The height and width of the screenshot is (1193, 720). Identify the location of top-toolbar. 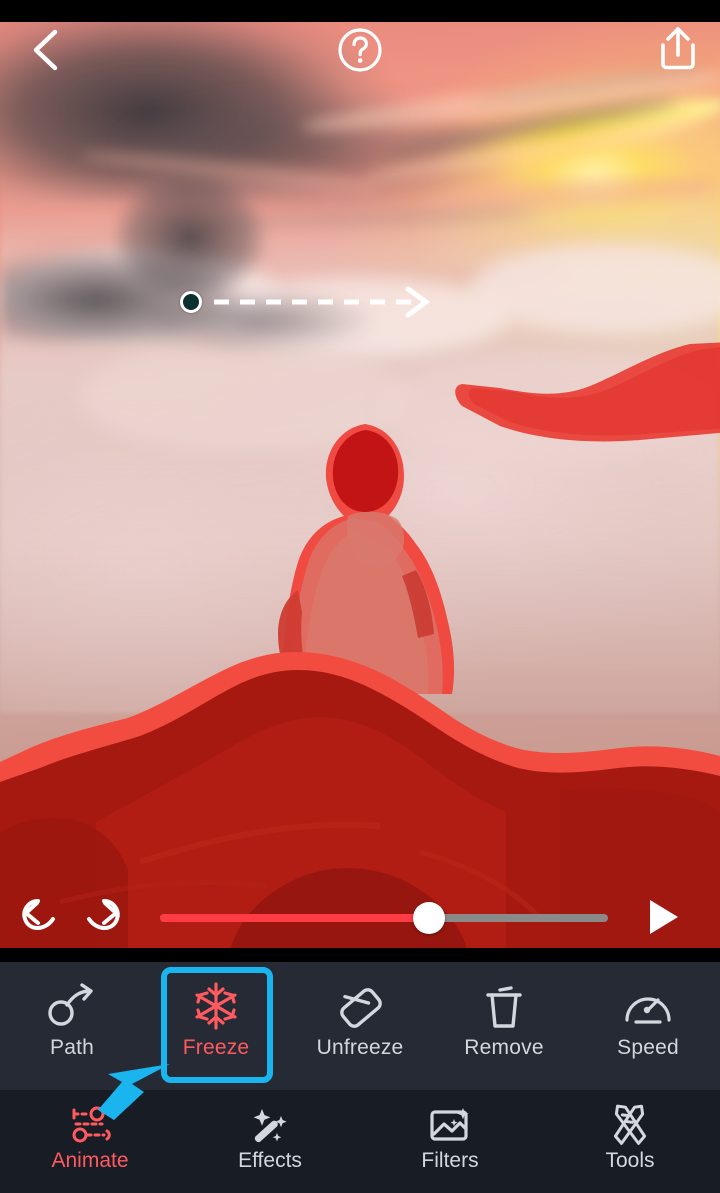
(360, 50).